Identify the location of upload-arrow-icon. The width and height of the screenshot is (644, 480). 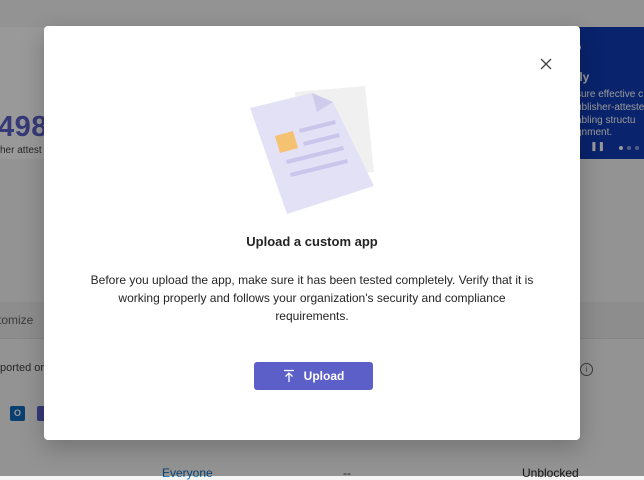
(288, 375).